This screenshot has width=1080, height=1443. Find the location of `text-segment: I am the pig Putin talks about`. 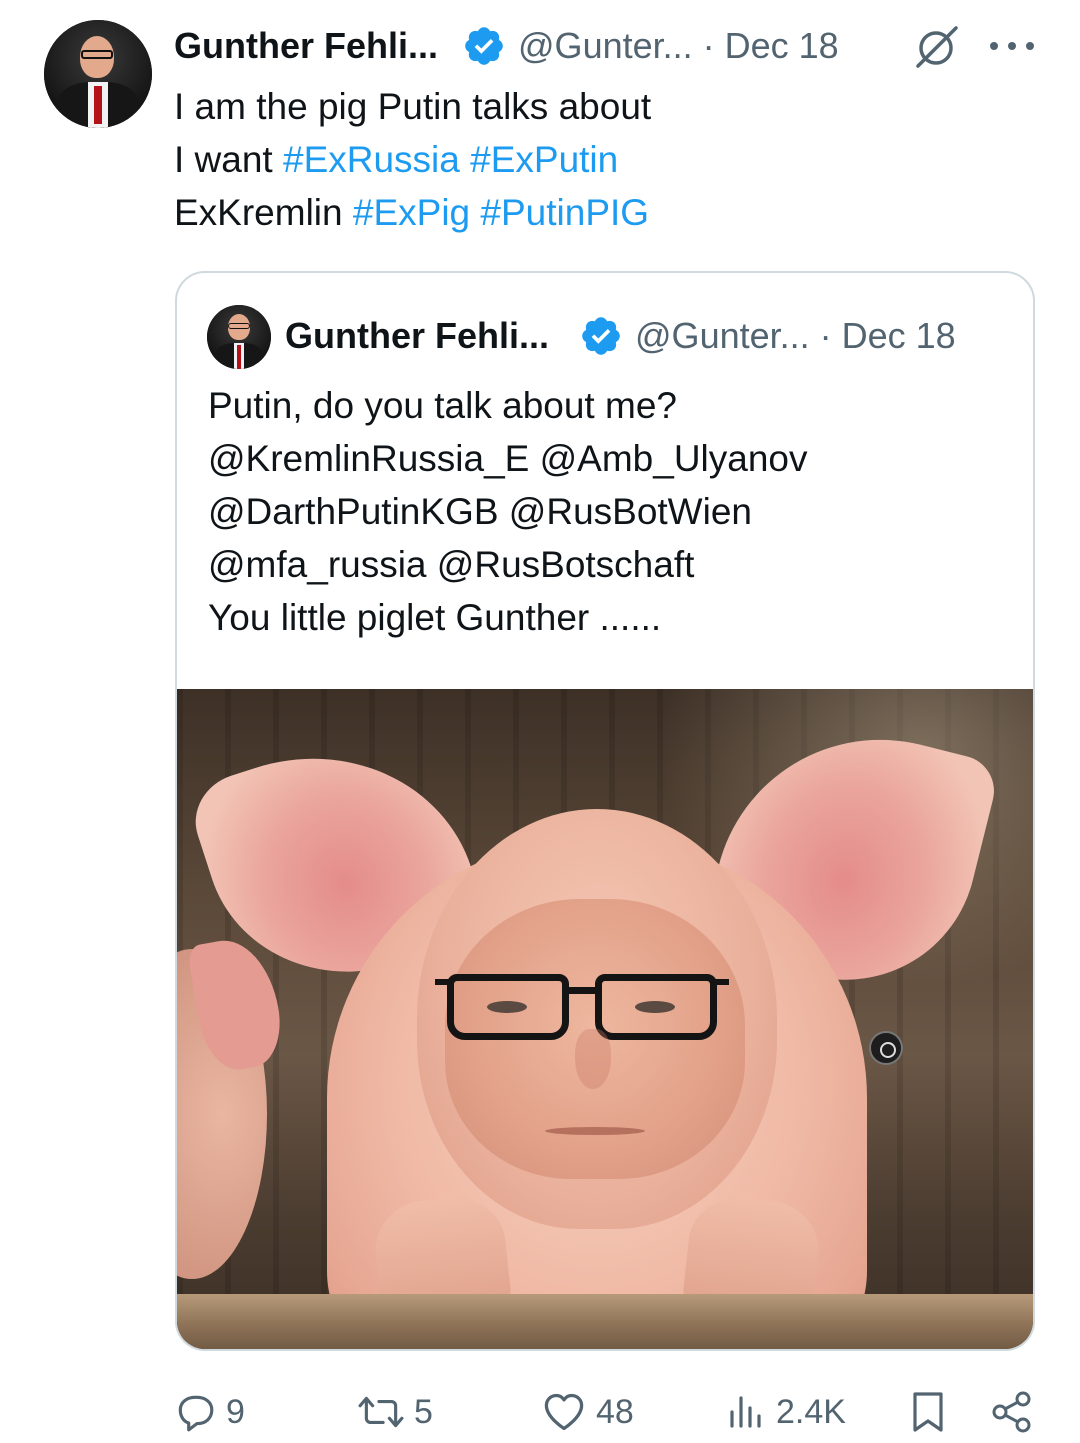

text-segment: I am the pig Putin talks about is located at coordinates (413, 106).